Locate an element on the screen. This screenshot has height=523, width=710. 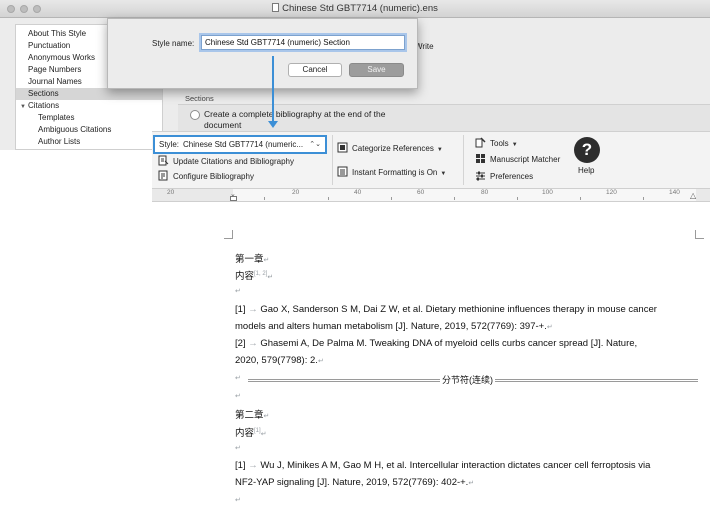
categorize-references-label: Categorize References is located at coordinates (393, 148).